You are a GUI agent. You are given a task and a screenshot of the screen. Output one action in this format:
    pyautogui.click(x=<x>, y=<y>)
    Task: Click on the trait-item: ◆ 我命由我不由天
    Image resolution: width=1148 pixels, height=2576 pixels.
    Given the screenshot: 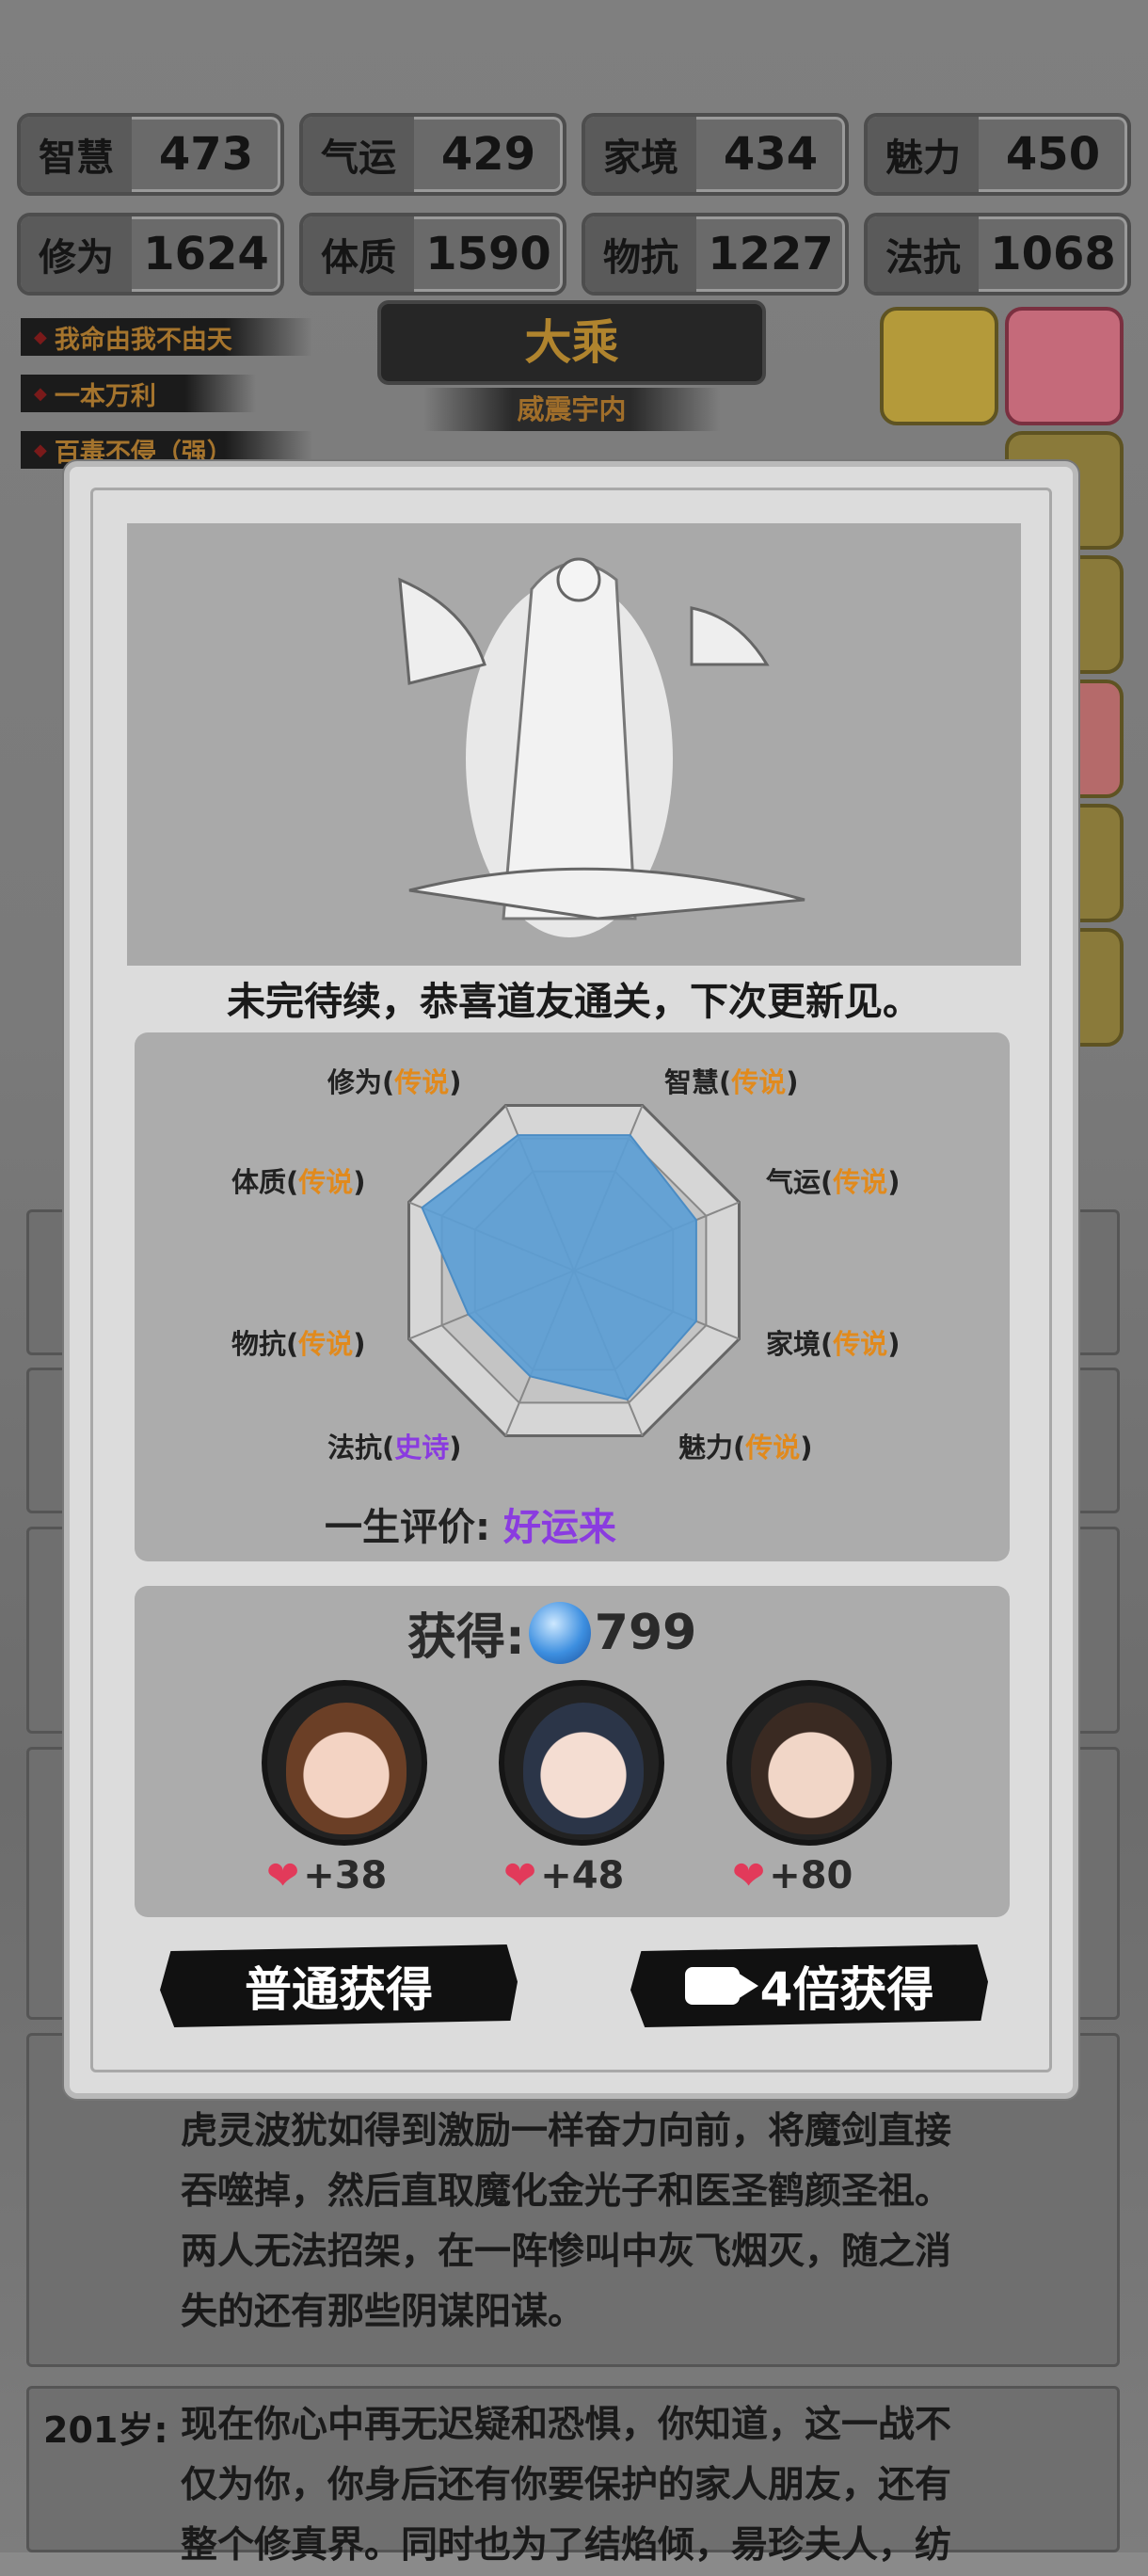 What is the action you would take?
    pyautogui.click(x=166, y=337)
    